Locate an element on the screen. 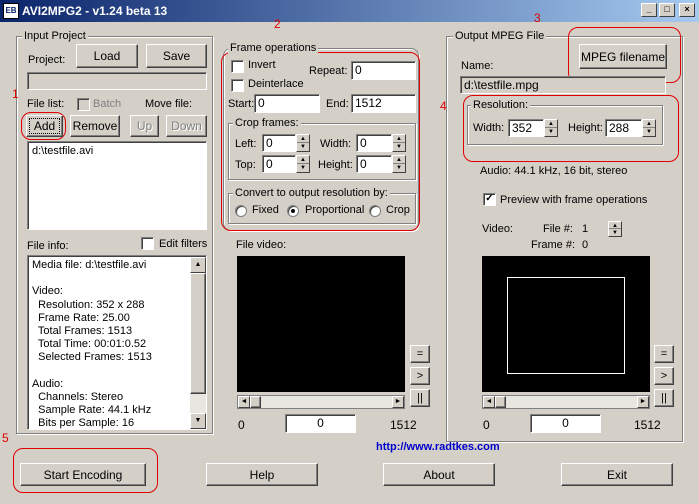 Image resolution: width=699 pixels, height=504 pixels. scroll-up-arrow-icon: ▲ is located at coordinates (198, 265).